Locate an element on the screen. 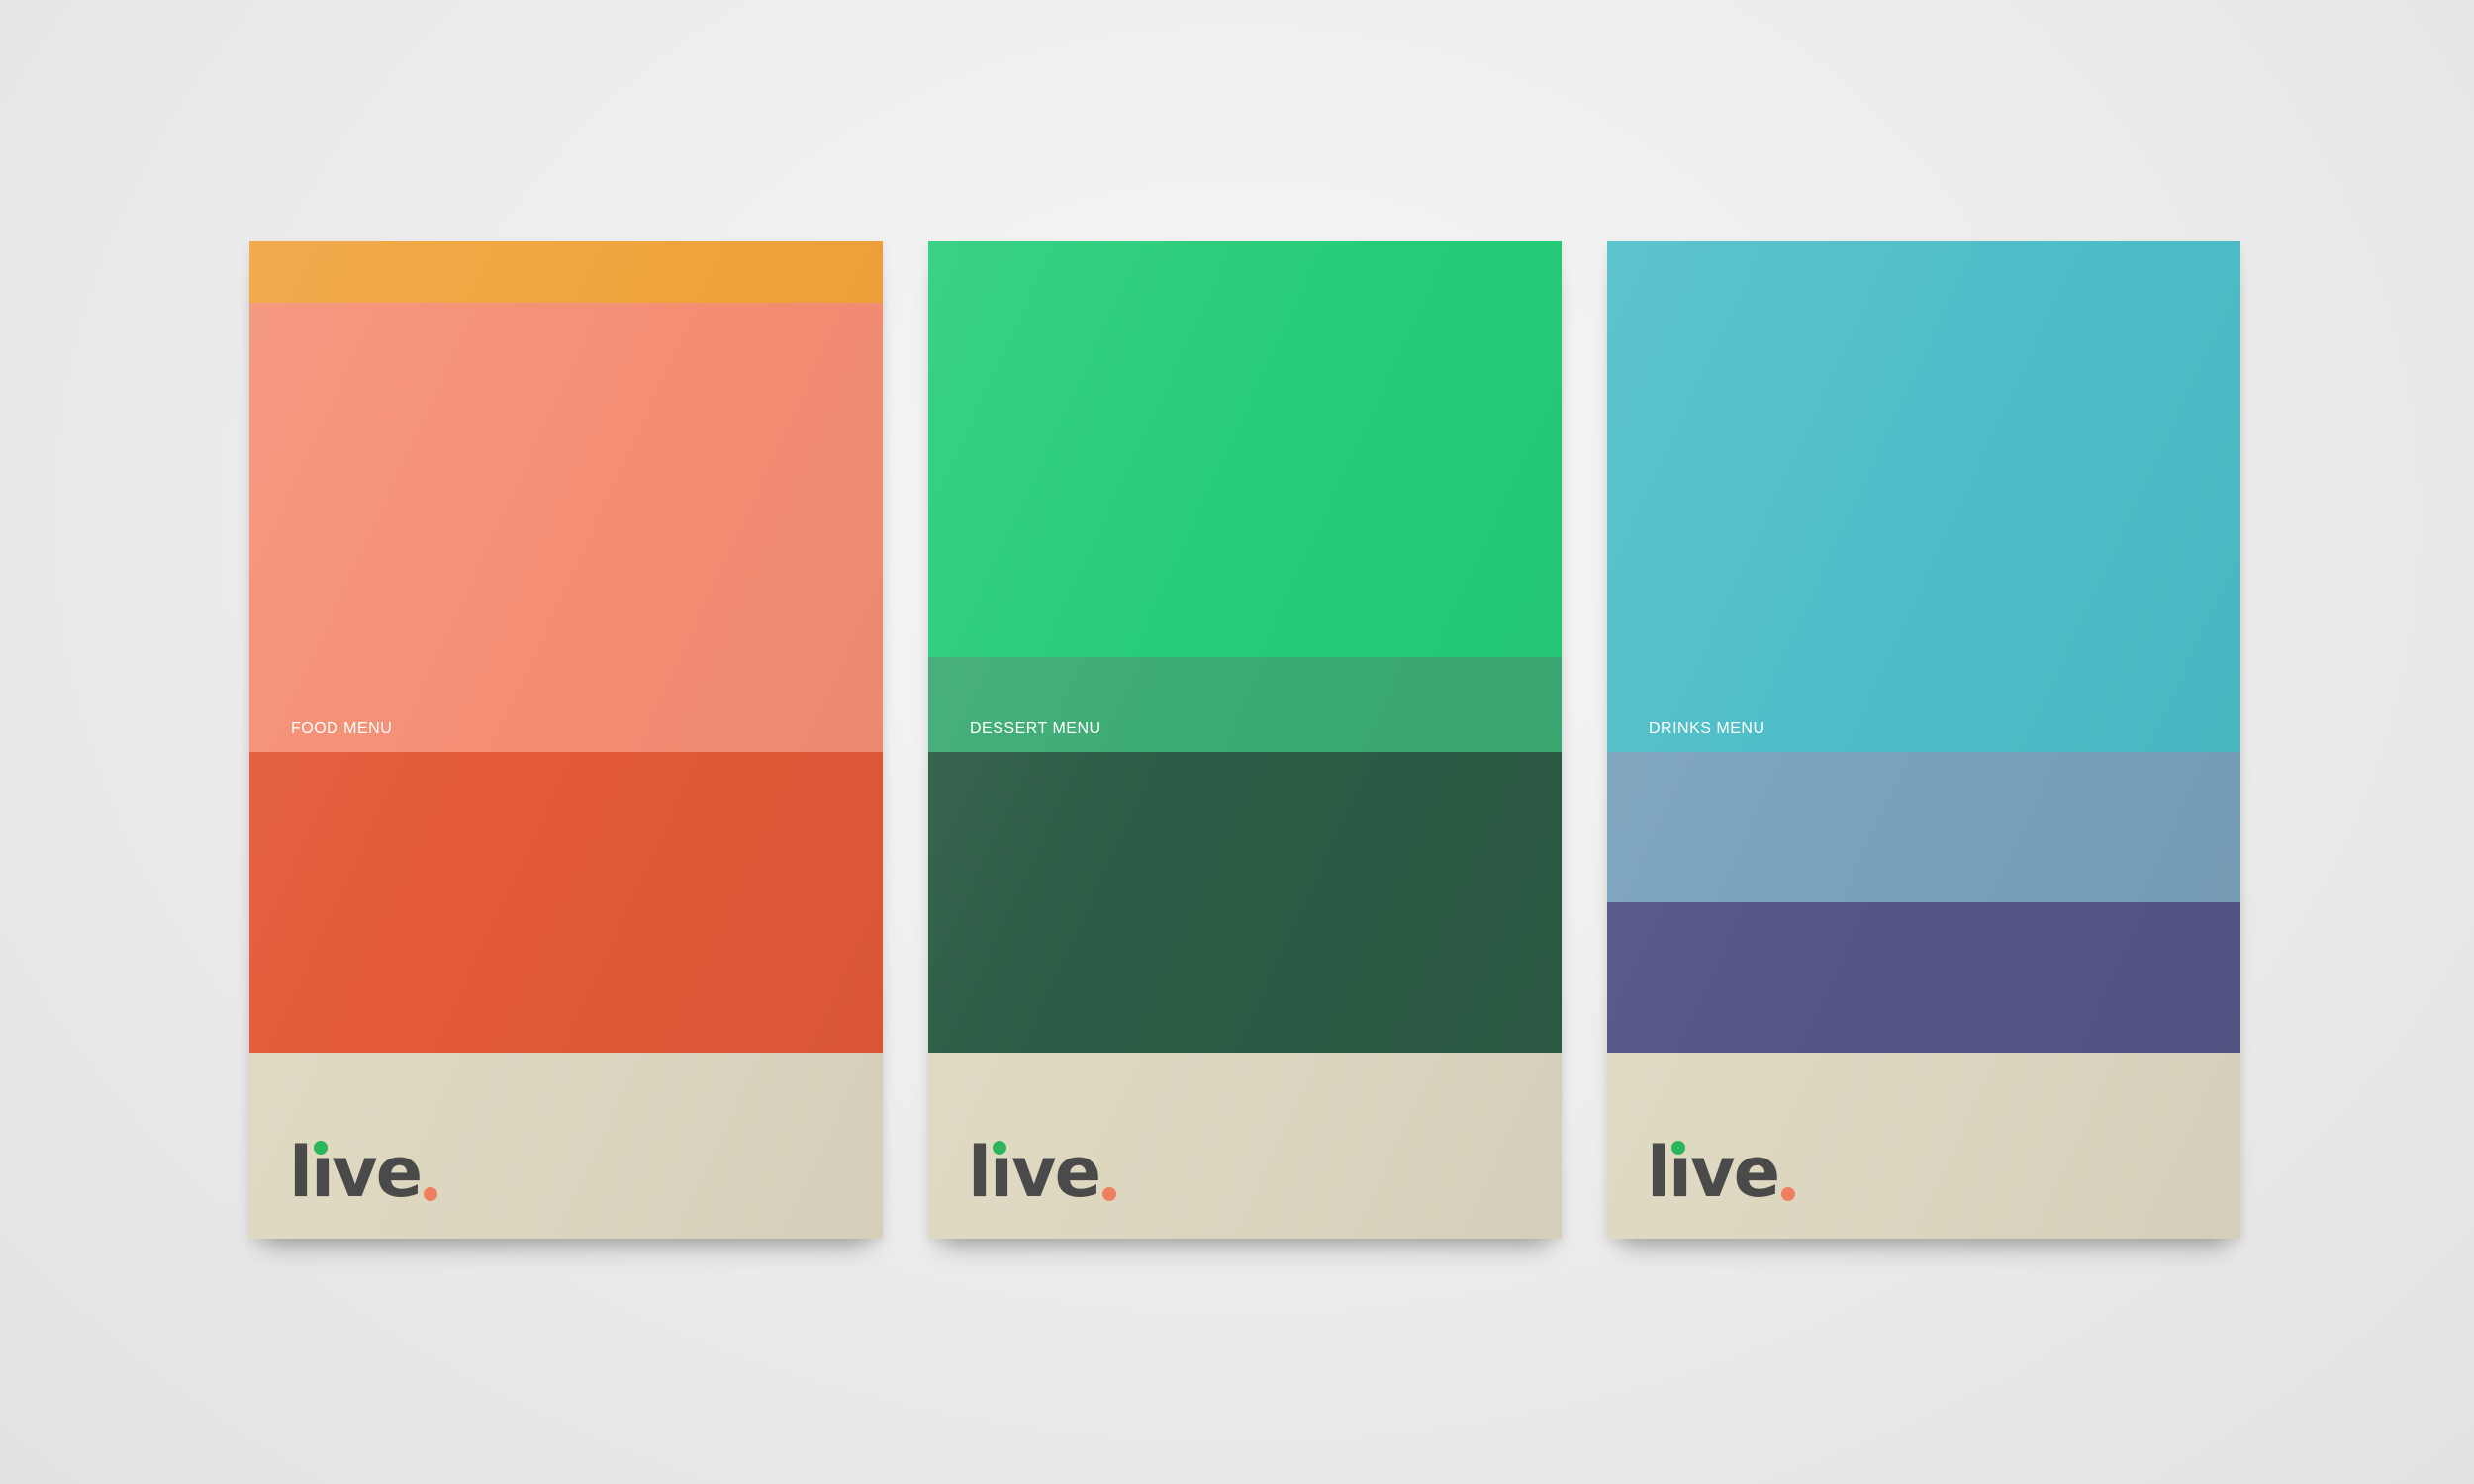 The width and height of the screenshot is (2474, 1484). drinks-band-lower is located at coordinates (1924, 977).